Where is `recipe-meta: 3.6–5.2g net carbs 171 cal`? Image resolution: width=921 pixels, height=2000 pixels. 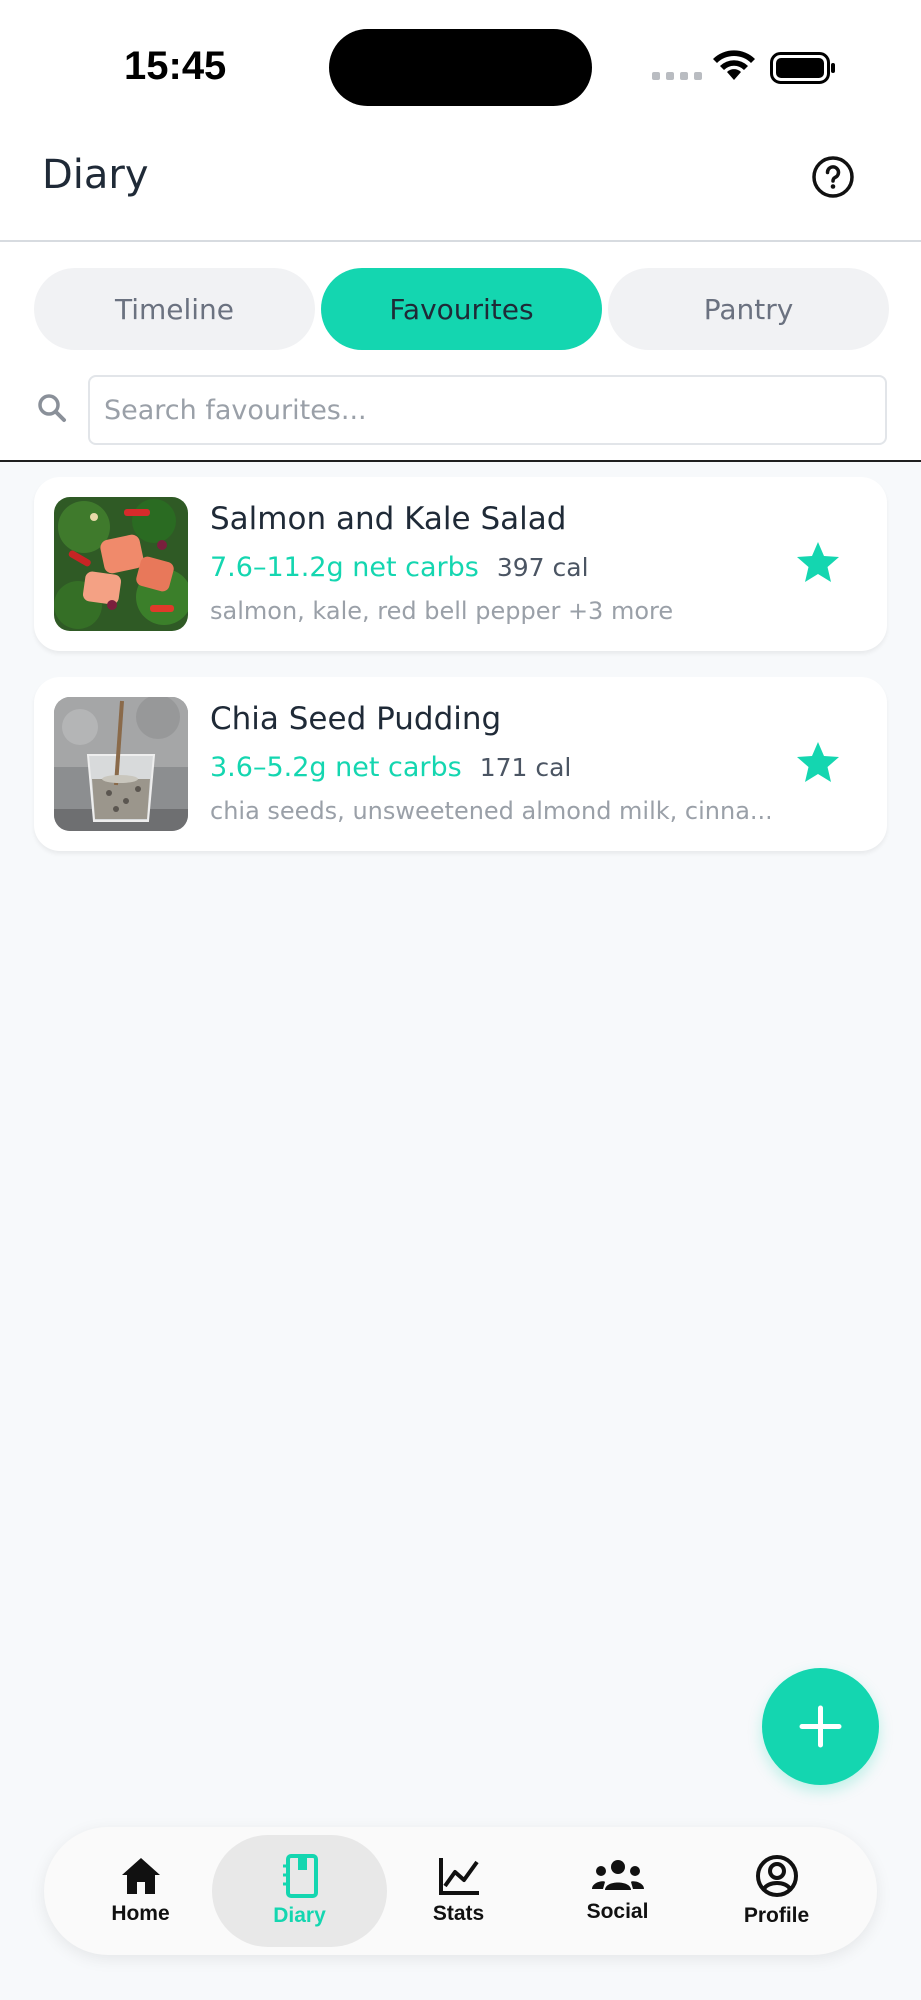
recipe-meta: 3.6–5.2g net carbs 171 cal is located at coordinates (390, 767).